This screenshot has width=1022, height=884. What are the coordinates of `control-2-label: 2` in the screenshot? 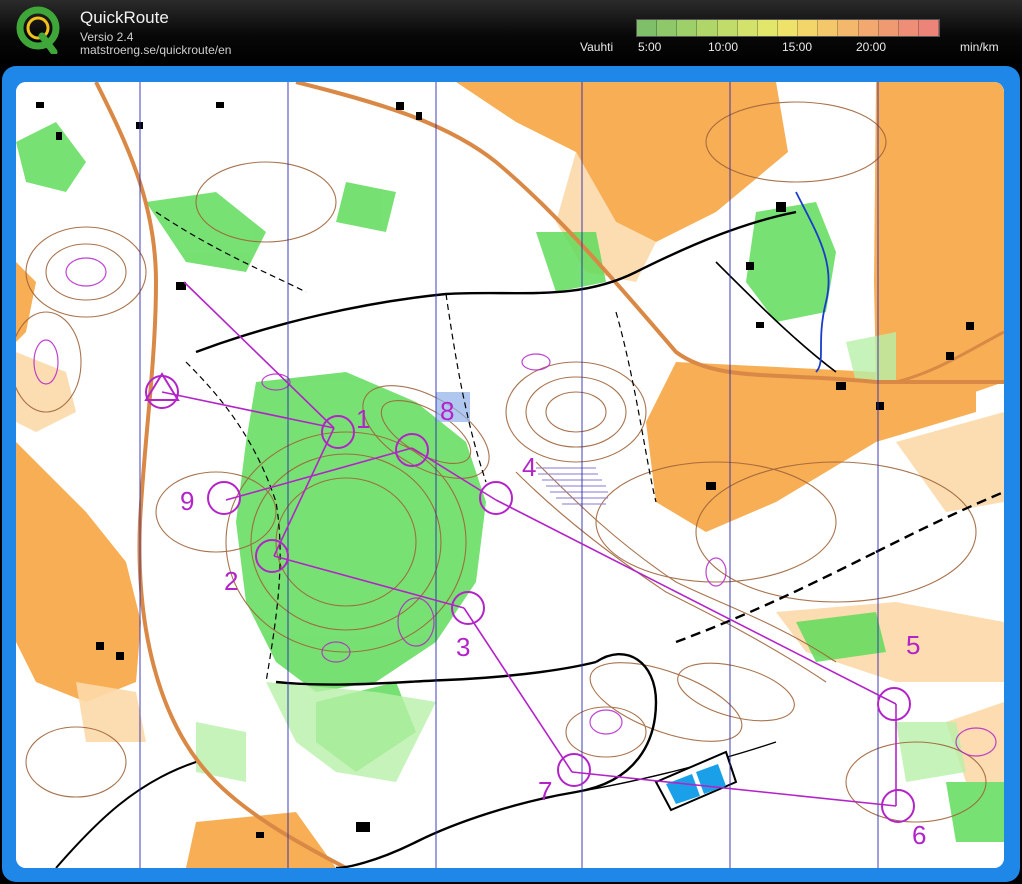 It's located at (231, 581).